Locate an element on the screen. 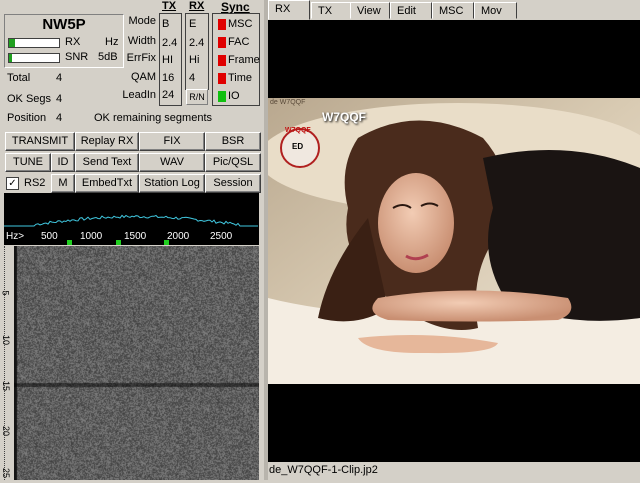 Image resolution: width=640 pixels, height=483 pixels. tx-header: TX is located at coordinates (169, 6).